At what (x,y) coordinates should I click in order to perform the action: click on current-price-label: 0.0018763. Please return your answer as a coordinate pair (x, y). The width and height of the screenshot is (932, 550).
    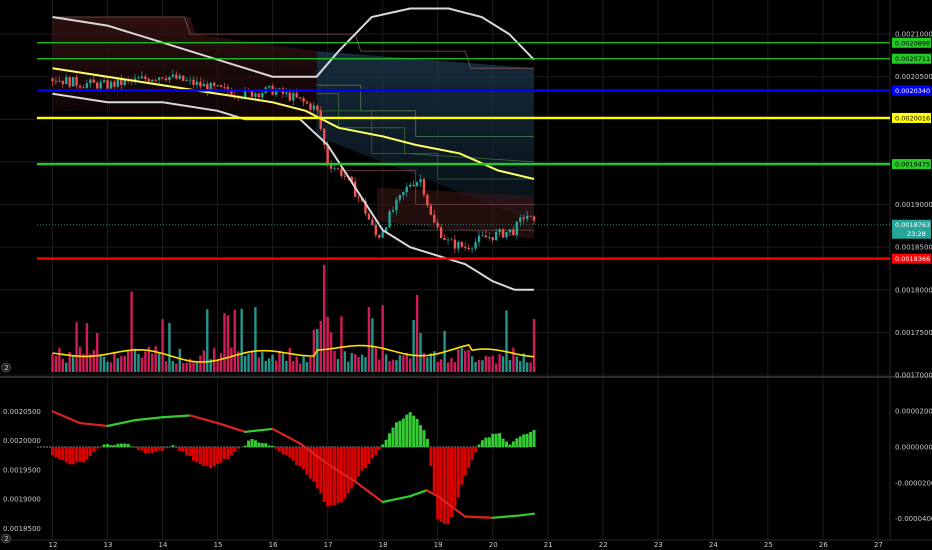
    Looking at the image, I should click on (912, 225).